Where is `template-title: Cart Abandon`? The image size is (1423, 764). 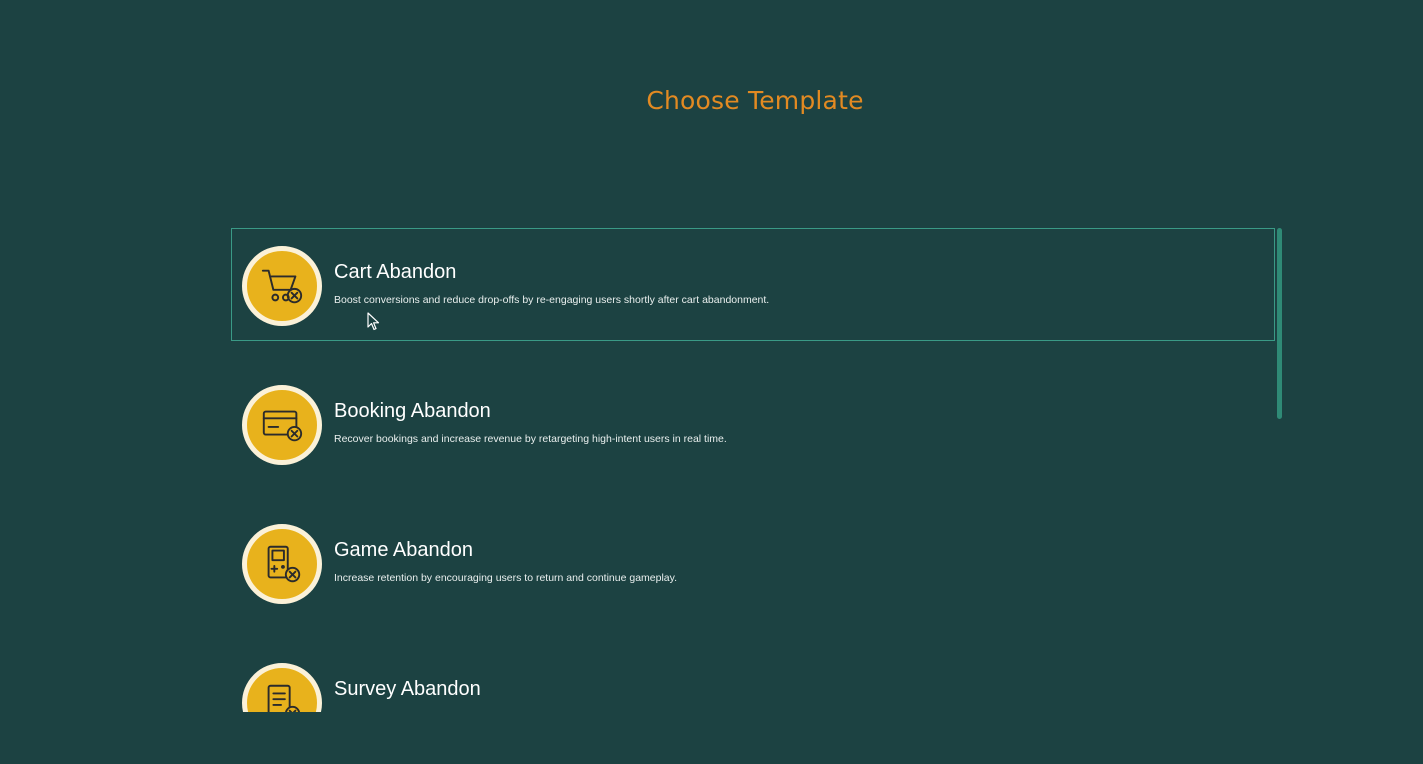 template-title: Cart Abandon is located at coordinates (395, 272).